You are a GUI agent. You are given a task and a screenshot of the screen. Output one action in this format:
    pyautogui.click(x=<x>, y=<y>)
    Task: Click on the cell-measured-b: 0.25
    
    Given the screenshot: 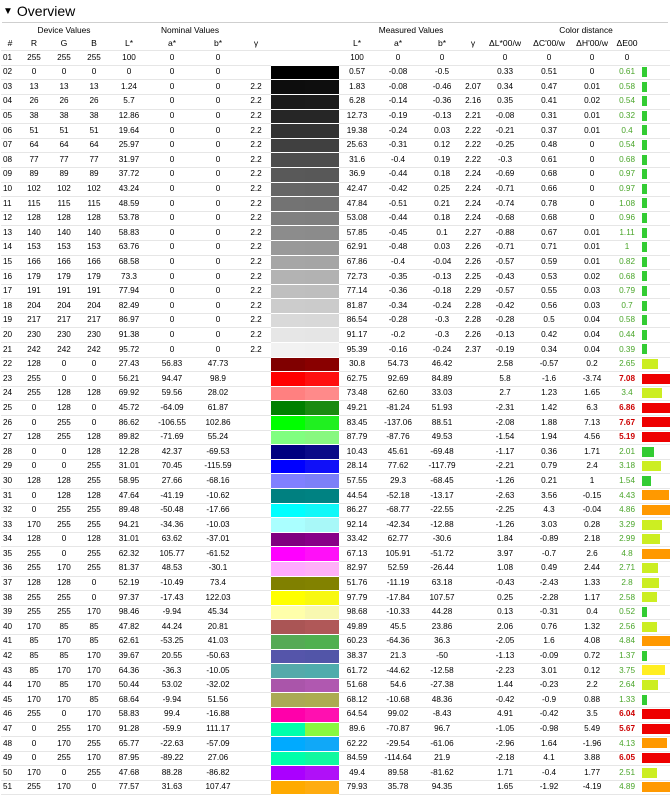 What is the action you would take?
    pyautogui.click(x=442, y=190)
    